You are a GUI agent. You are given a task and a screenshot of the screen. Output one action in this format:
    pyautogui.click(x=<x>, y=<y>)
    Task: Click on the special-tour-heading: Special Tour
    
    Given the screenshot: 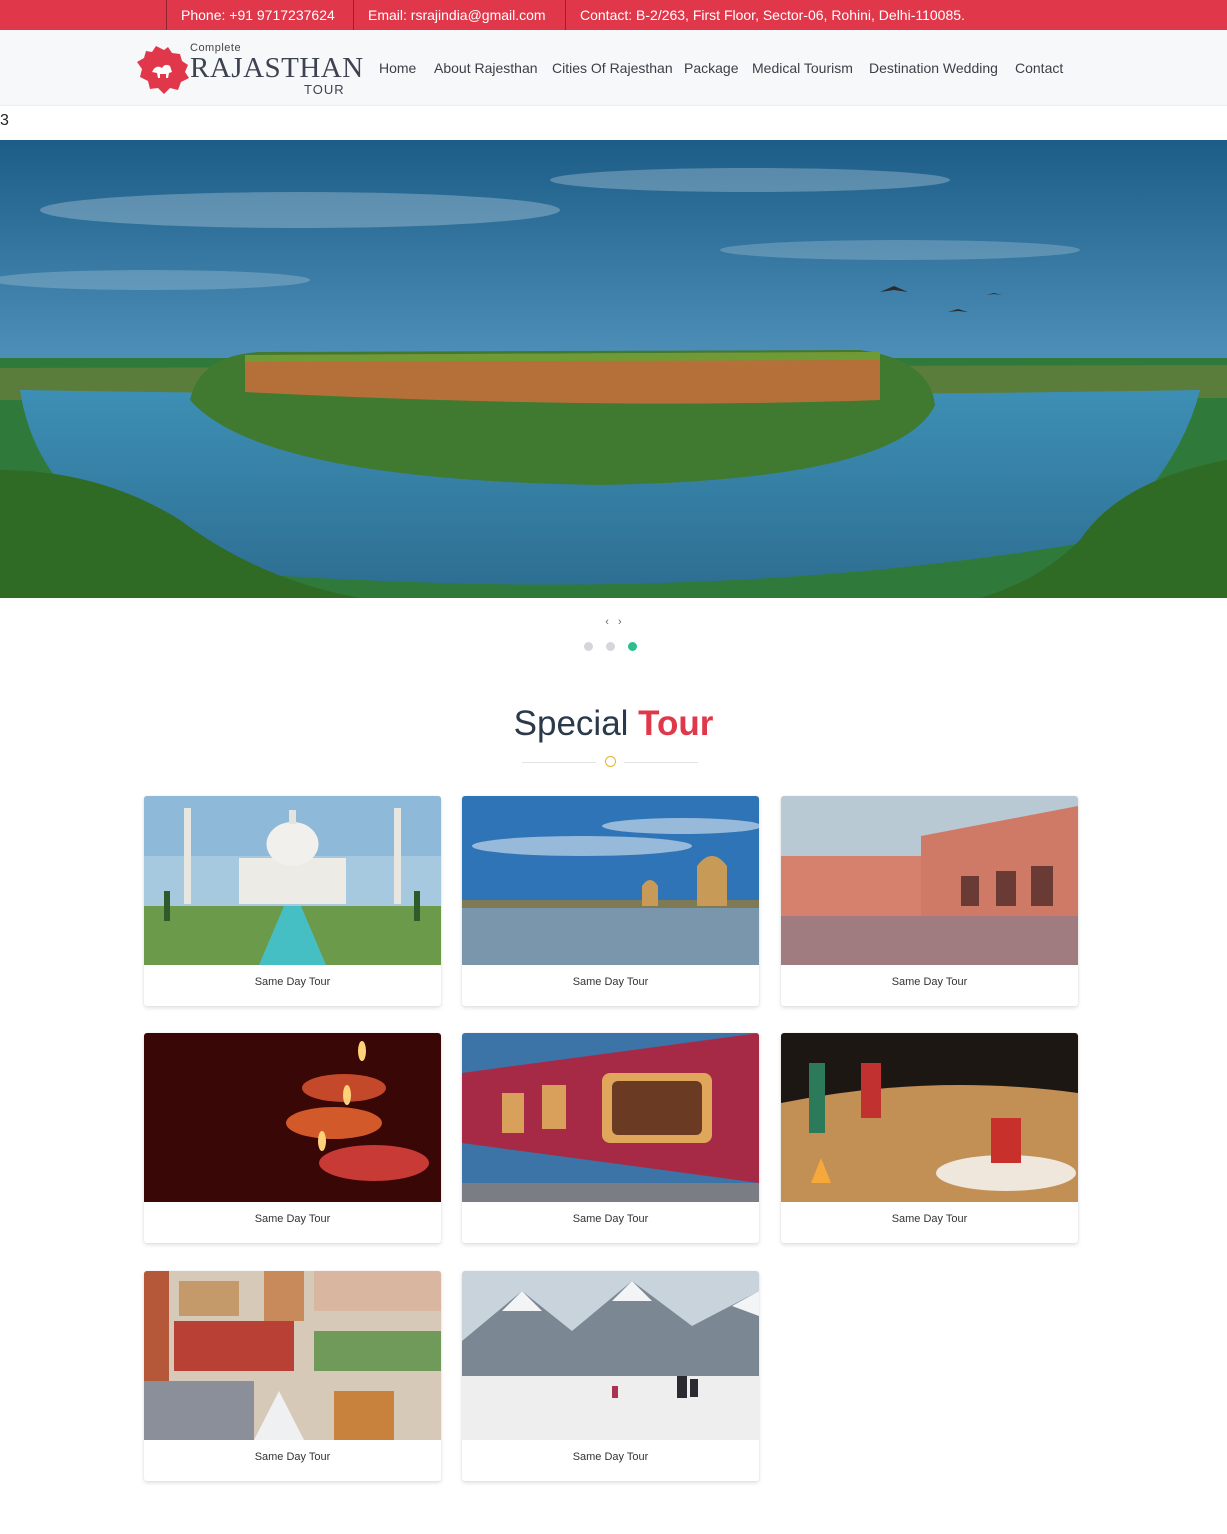 What is the action you would take?
    pyautogui.click(x=613, y=724)
    